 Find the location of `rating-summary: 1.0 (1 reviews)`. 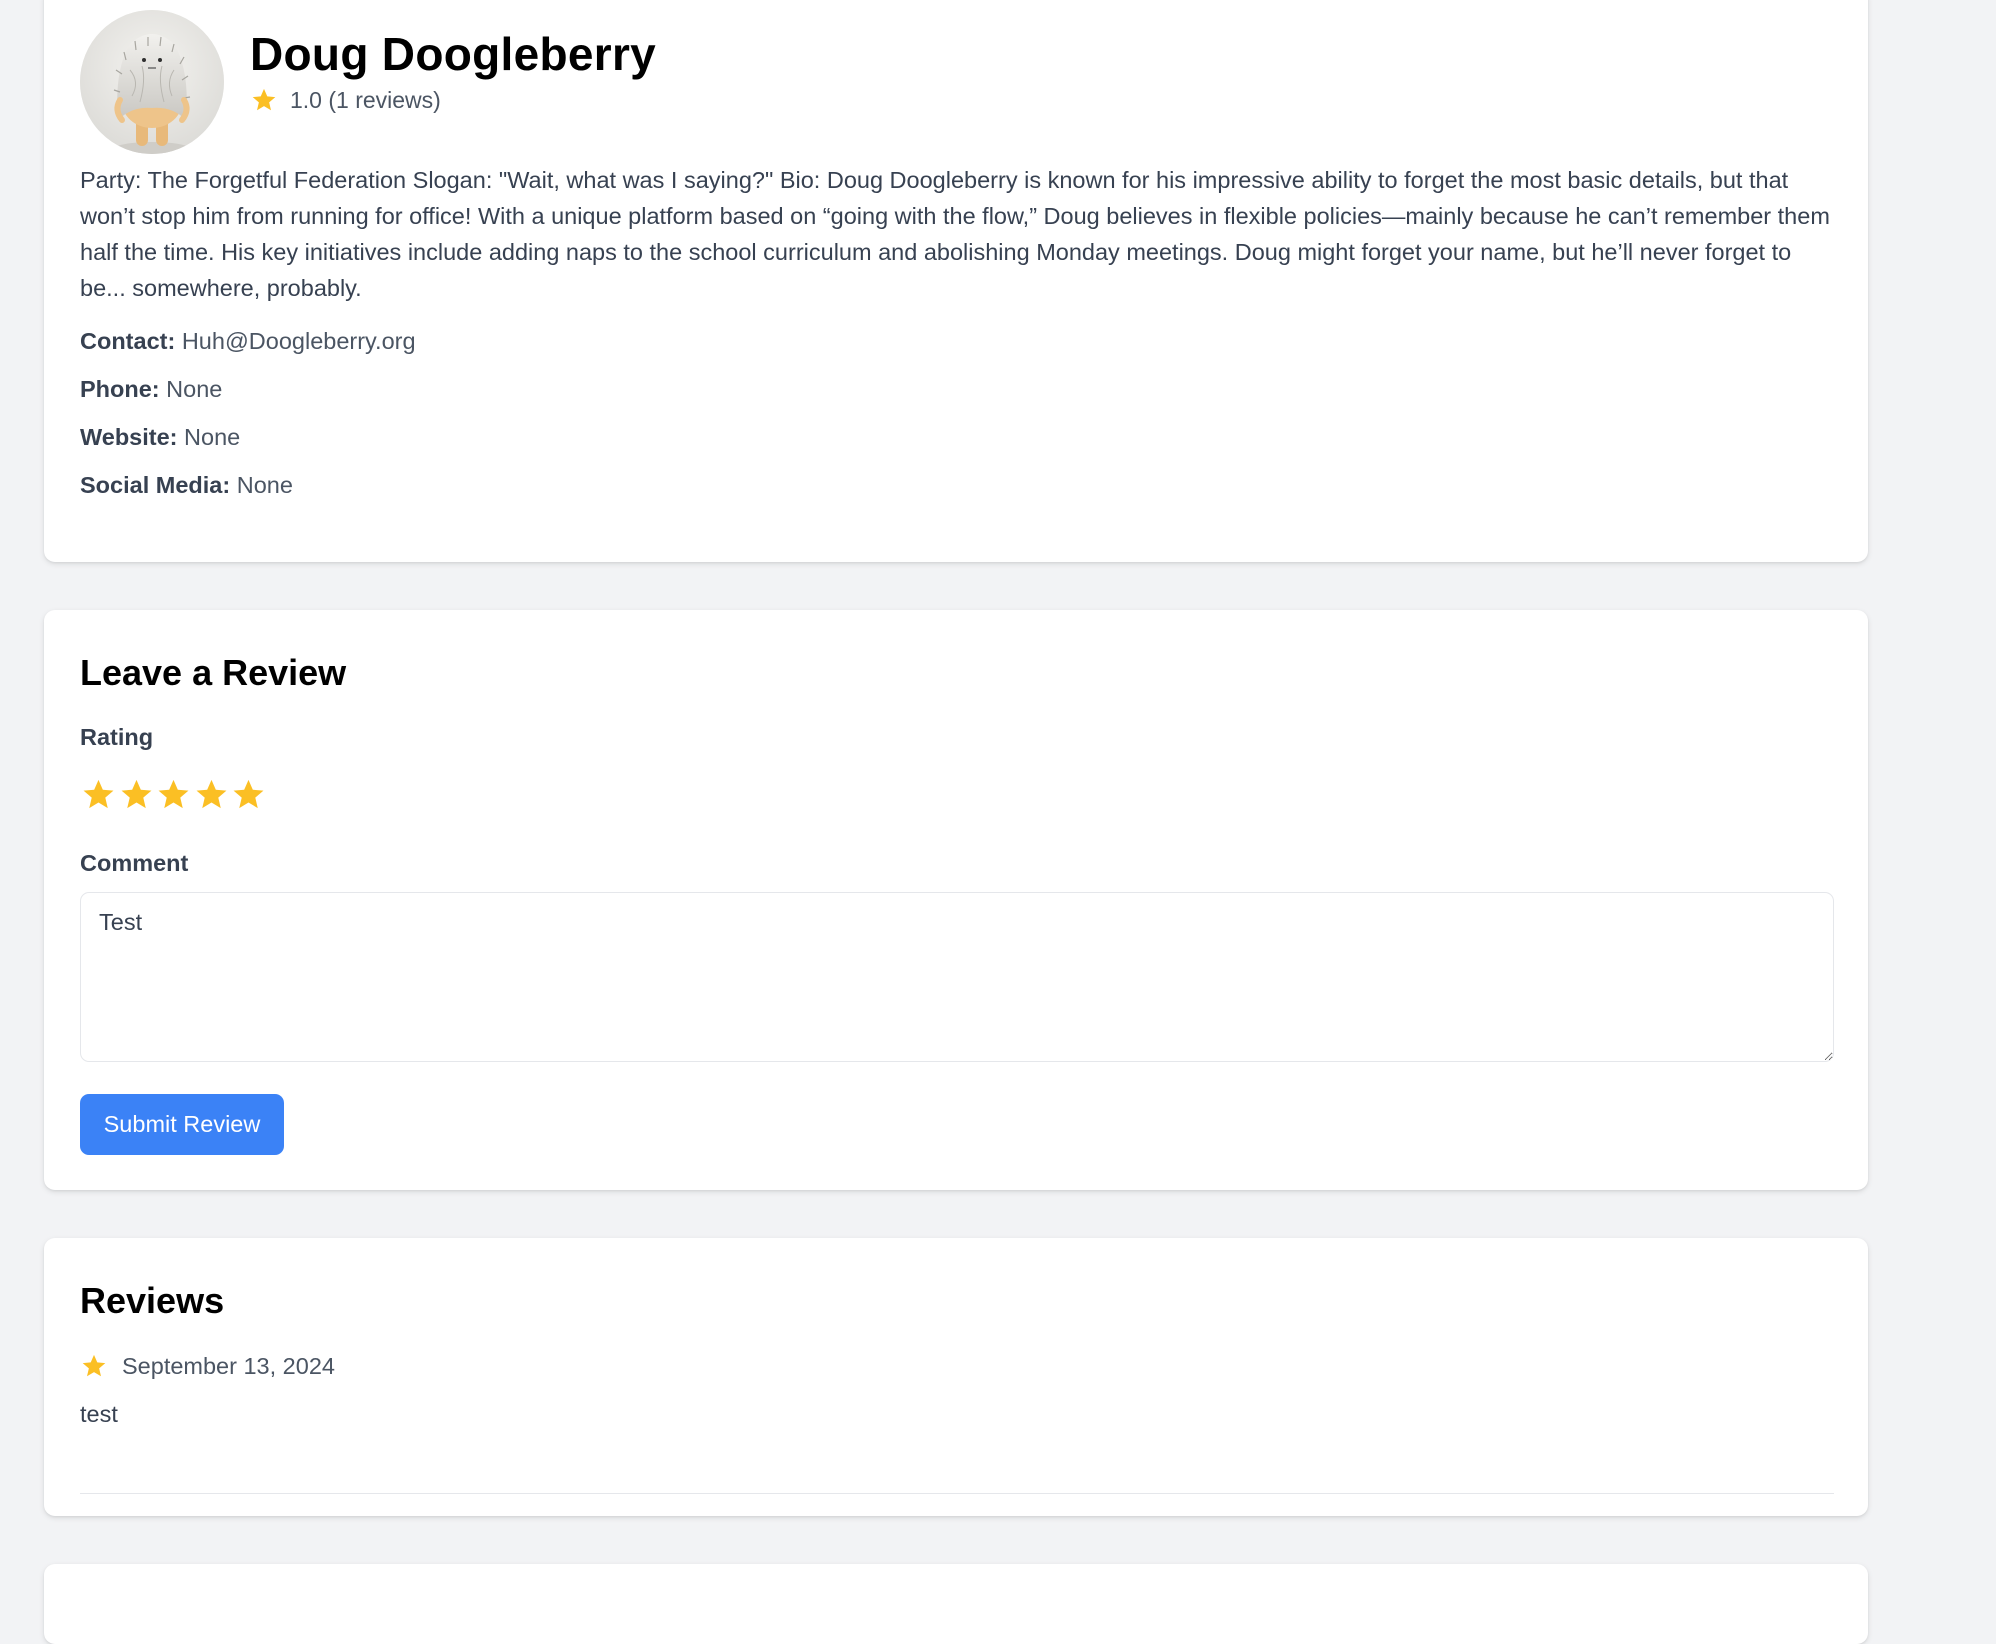

rating-summary: 1.0 (1 reviews) is located at coordinates (365, 99).